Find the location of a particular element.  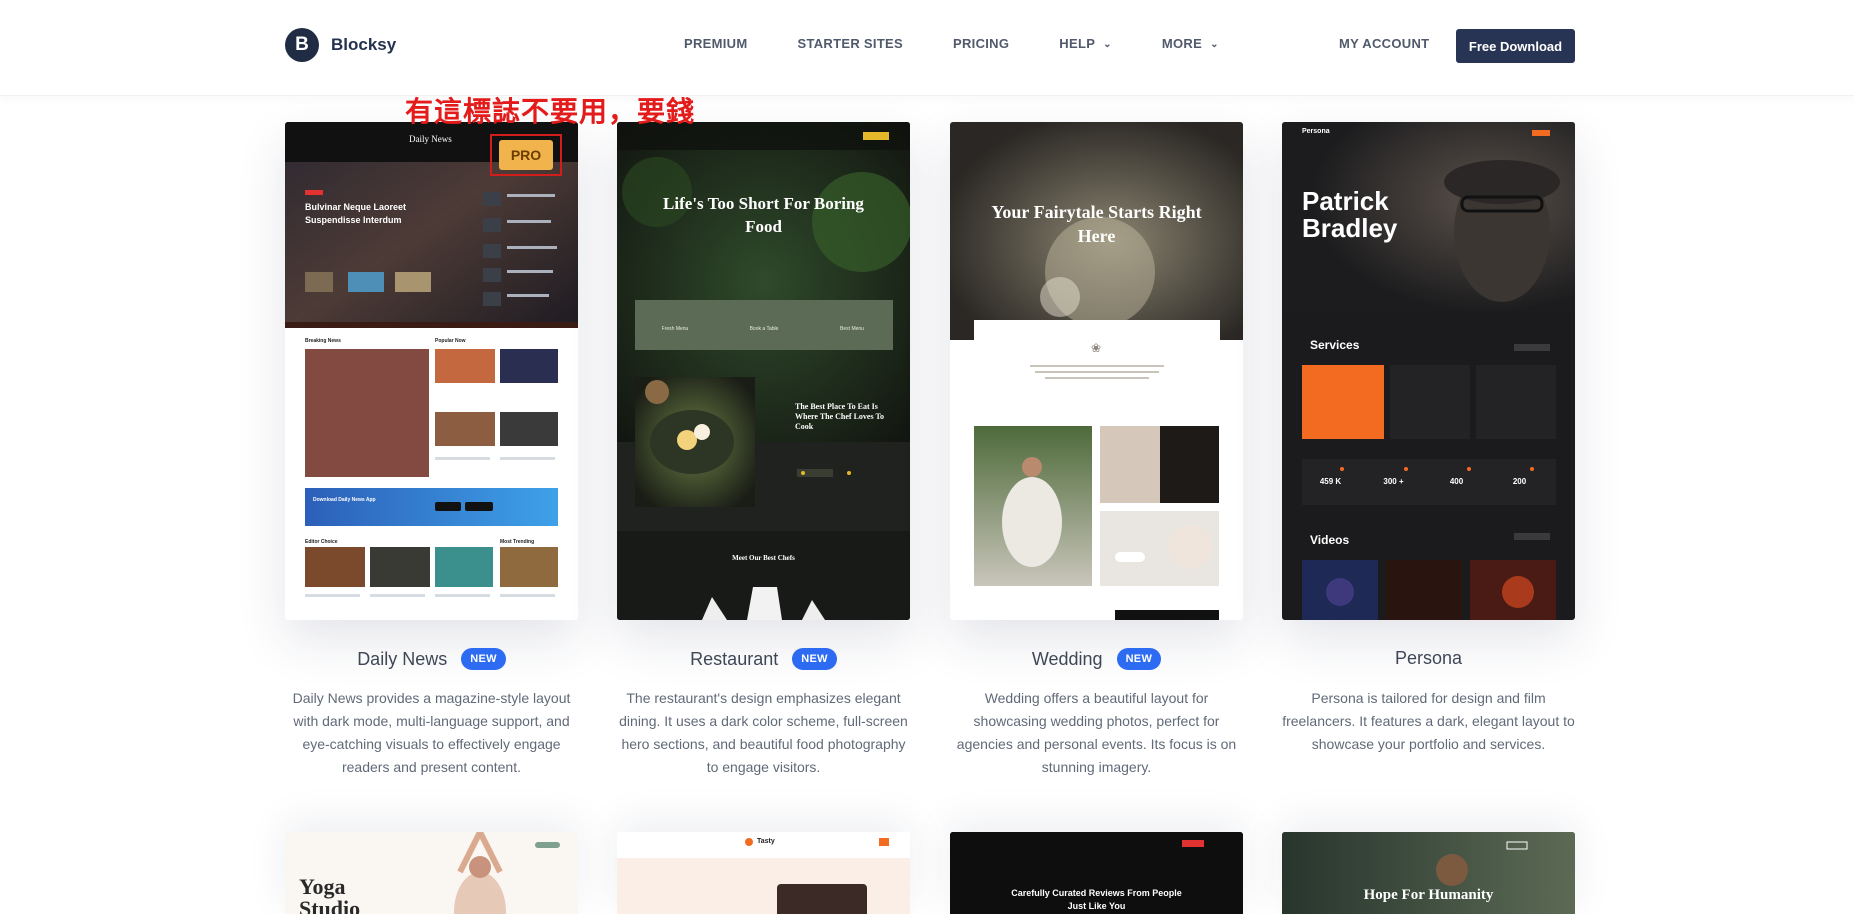

nav-more: MORE ⌄ is located at coordinates (1190, 43).